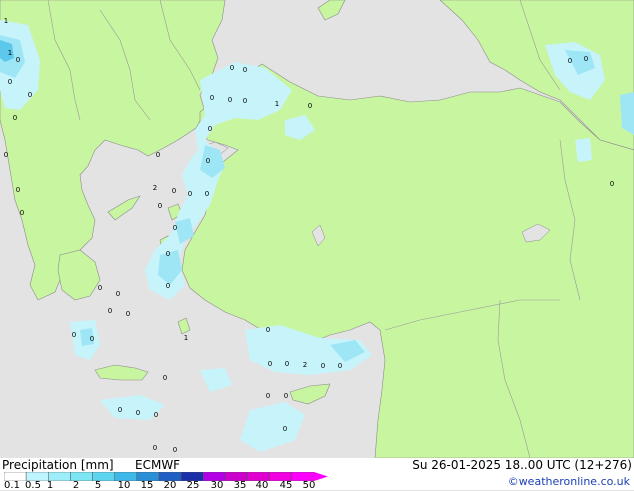  I want to click on valid-time: Su 26-01-2025 18..00 UTC (12+276), so click(522, 465).